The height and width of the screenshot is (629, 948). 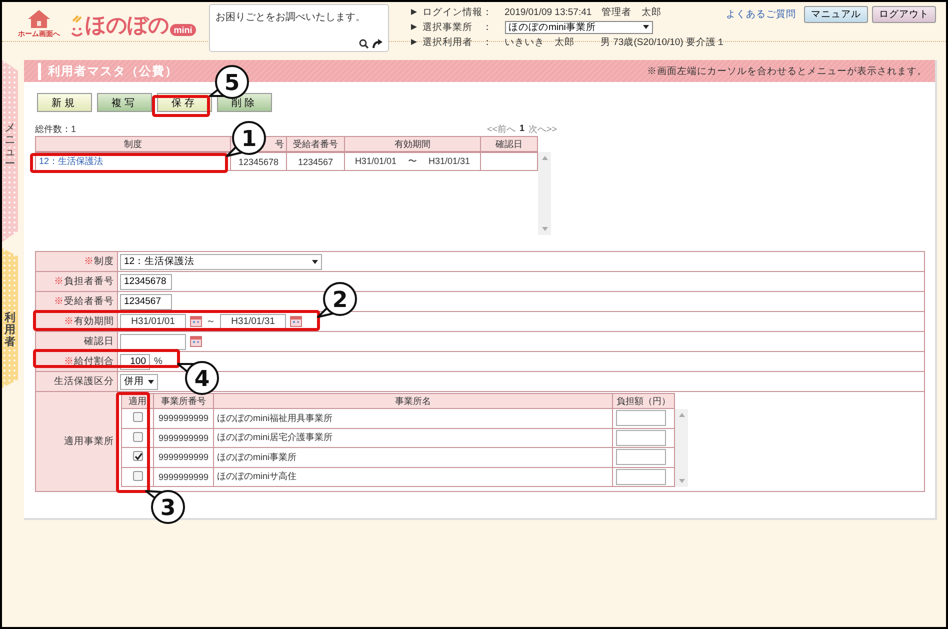 What do you see at coordinates (181, 106) in the screenshot?
I see `highlight-frame` at bounding box center [181, 106].